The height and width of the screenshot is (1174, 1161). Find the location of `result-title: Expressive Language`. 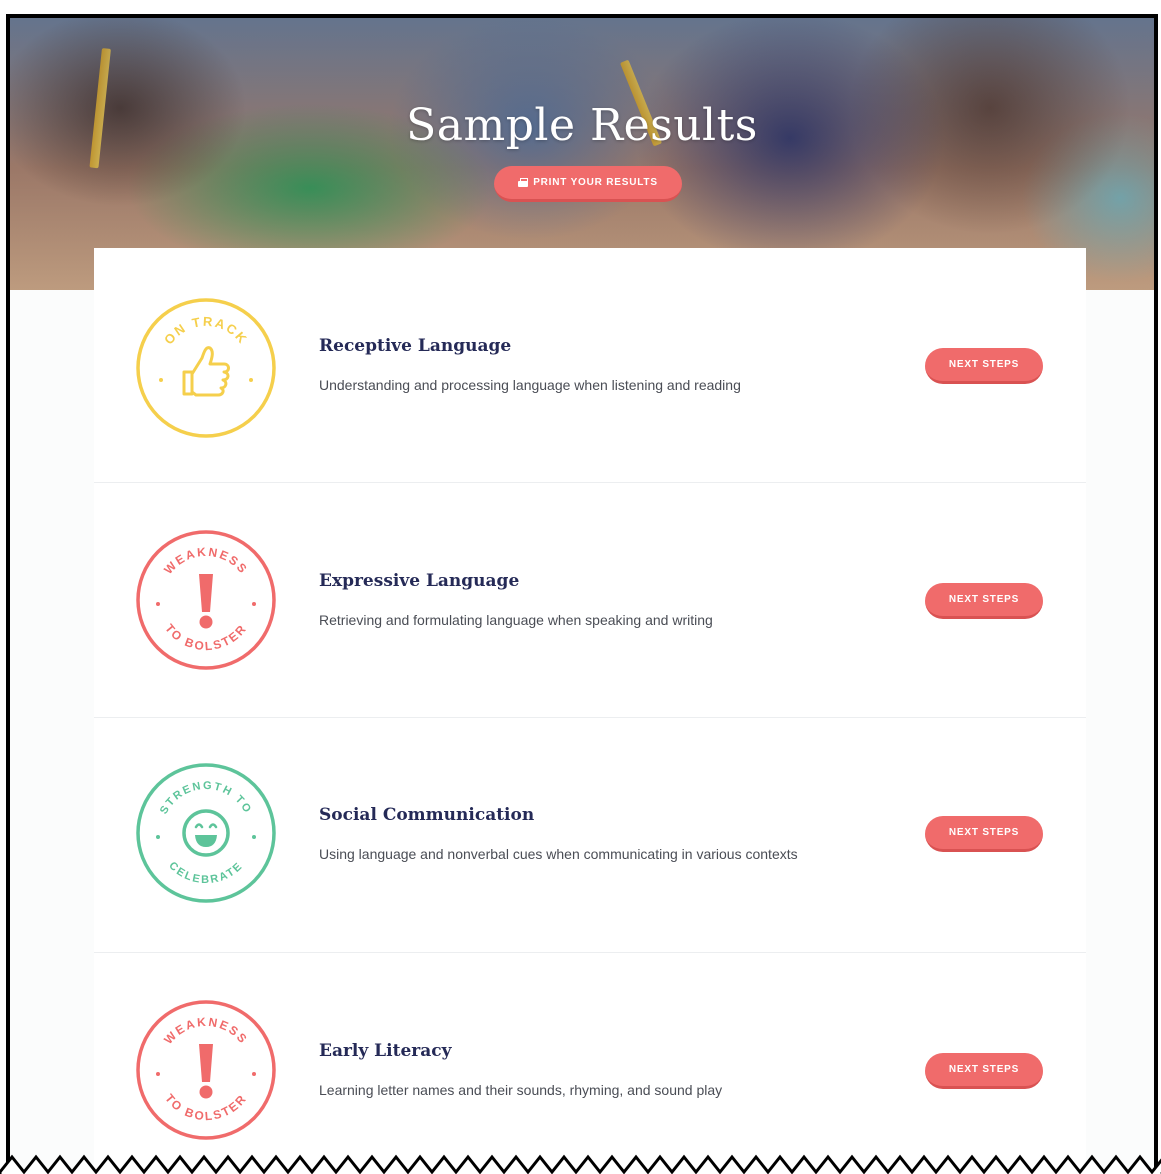

result-title: Expressive Language is located at coordinates (419, 581).